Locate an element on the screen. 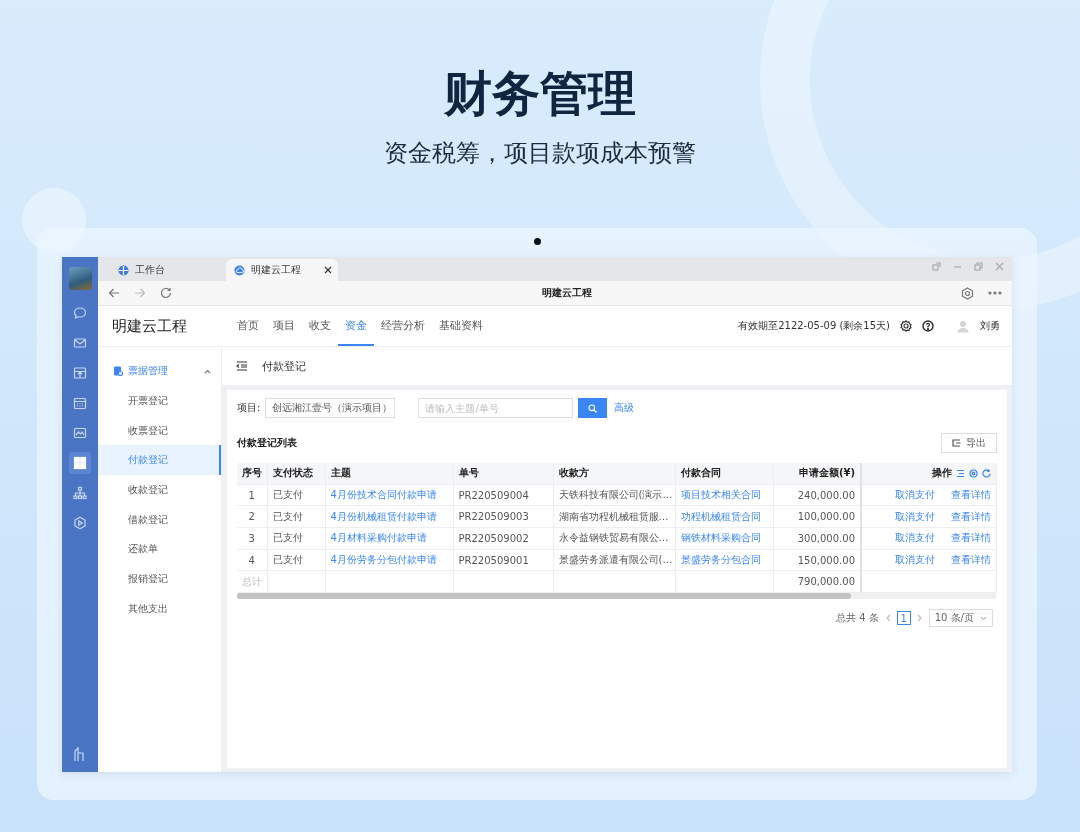  page-size-select: 10 条/页 is located at coordinates (960, 618).